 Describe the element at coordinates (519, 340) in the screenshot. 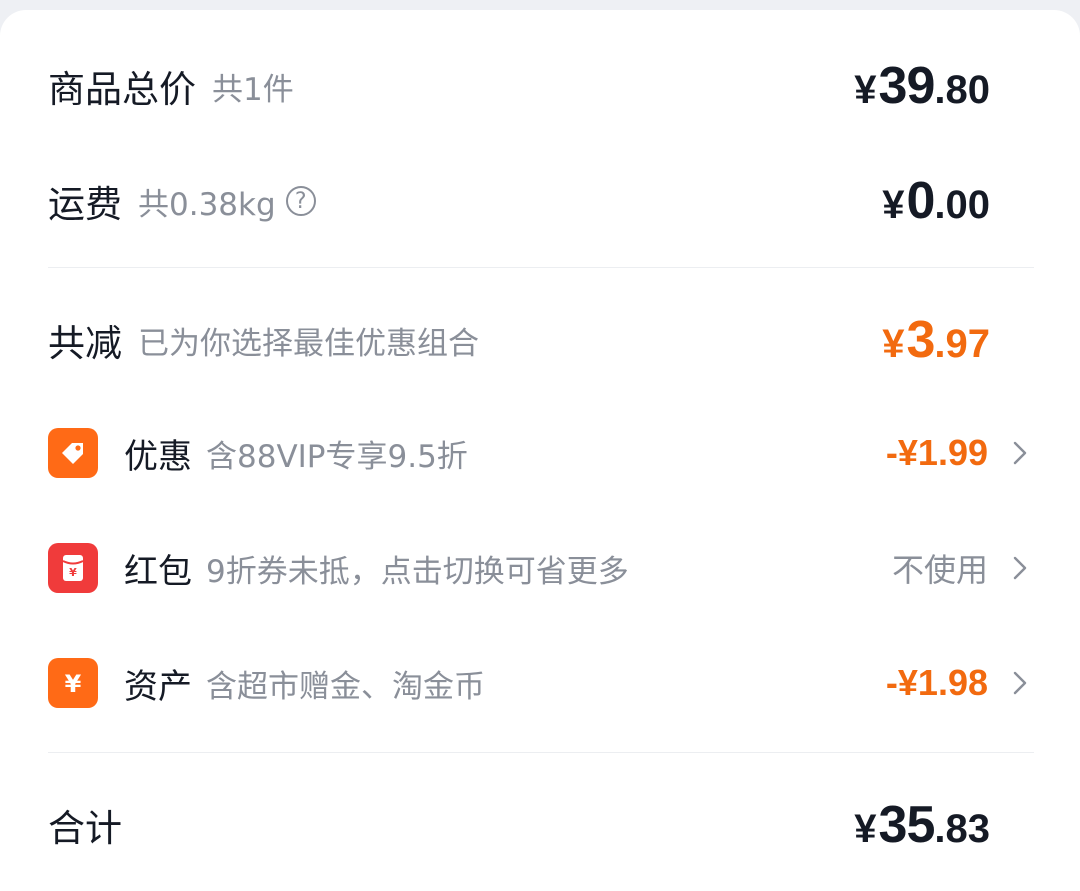

I see `total-discount-row: 共减 已为你选择最佳优惠组合 ¥3.97` at that location.